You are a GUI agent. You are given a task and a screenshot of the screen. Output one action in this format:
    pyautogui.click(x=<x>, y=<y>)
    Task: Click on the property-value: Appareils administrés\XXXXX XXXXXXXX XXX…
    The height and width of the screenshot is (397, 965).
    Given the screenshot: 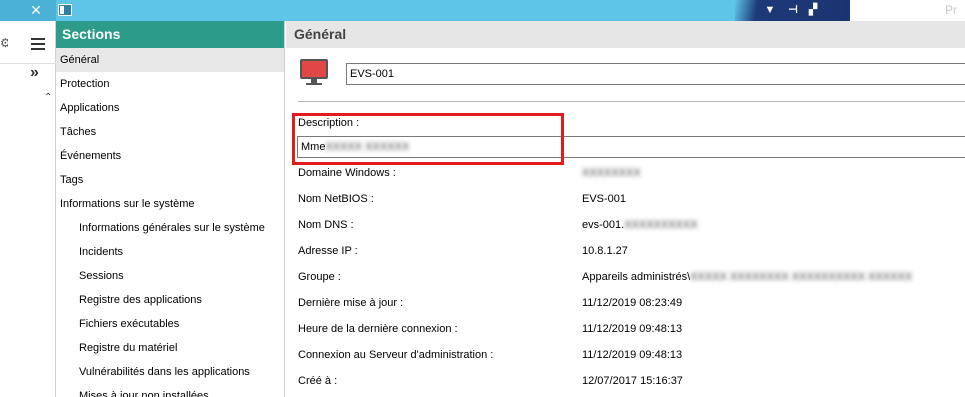 What is the action you would take?
    pyautogui.click(x=747, y=277)
    